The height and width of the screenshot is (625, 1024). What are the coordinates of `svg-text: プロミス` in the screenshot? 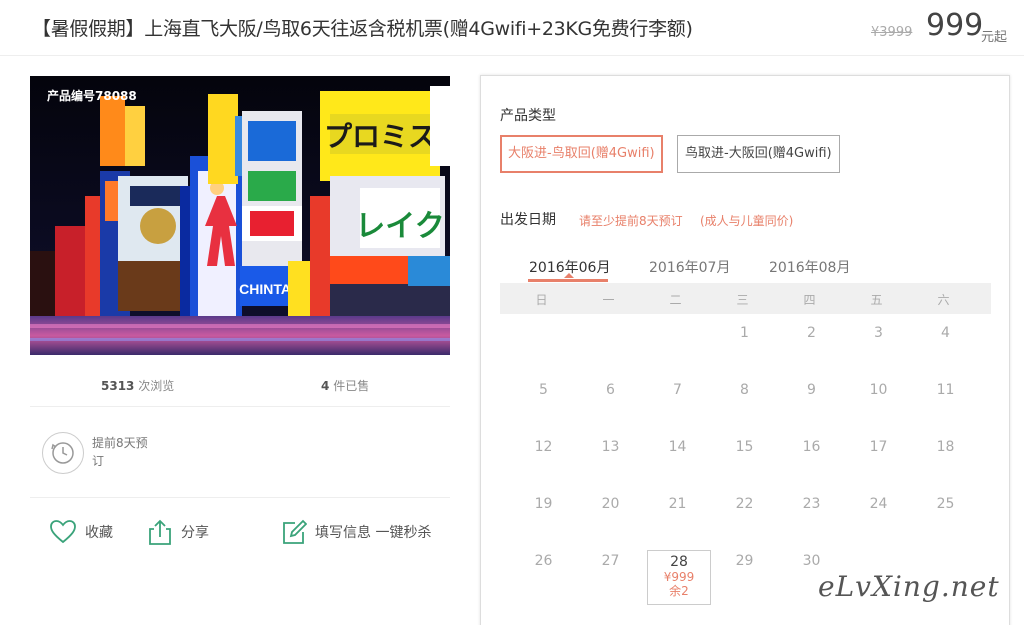 It's located at (380, 136).